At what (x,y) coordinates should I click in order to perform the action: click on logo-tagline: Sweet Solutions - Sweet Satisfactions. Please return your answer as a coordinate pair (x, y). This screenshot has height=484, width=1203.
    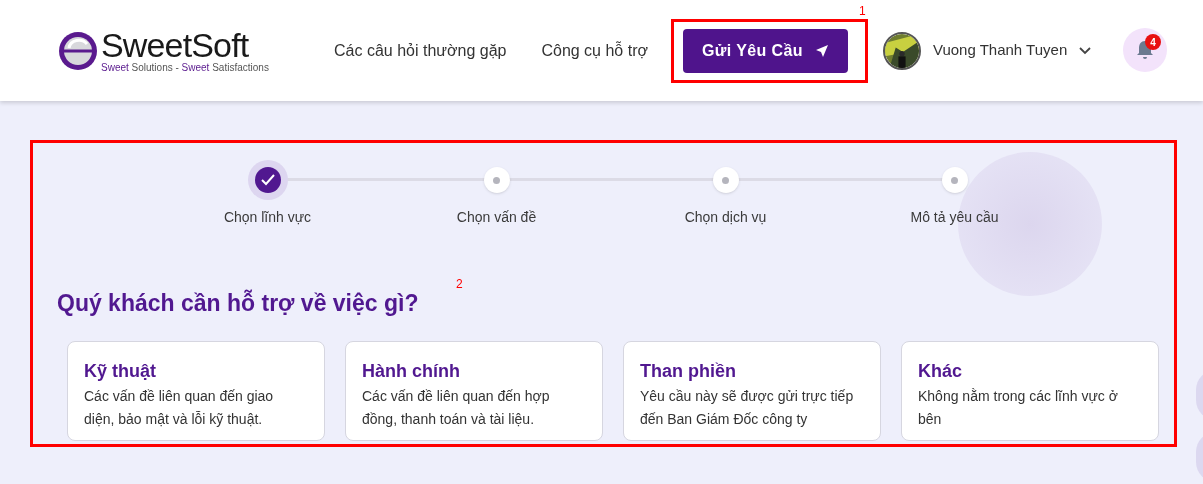
    Looking at the image, I should click on (185, 67).